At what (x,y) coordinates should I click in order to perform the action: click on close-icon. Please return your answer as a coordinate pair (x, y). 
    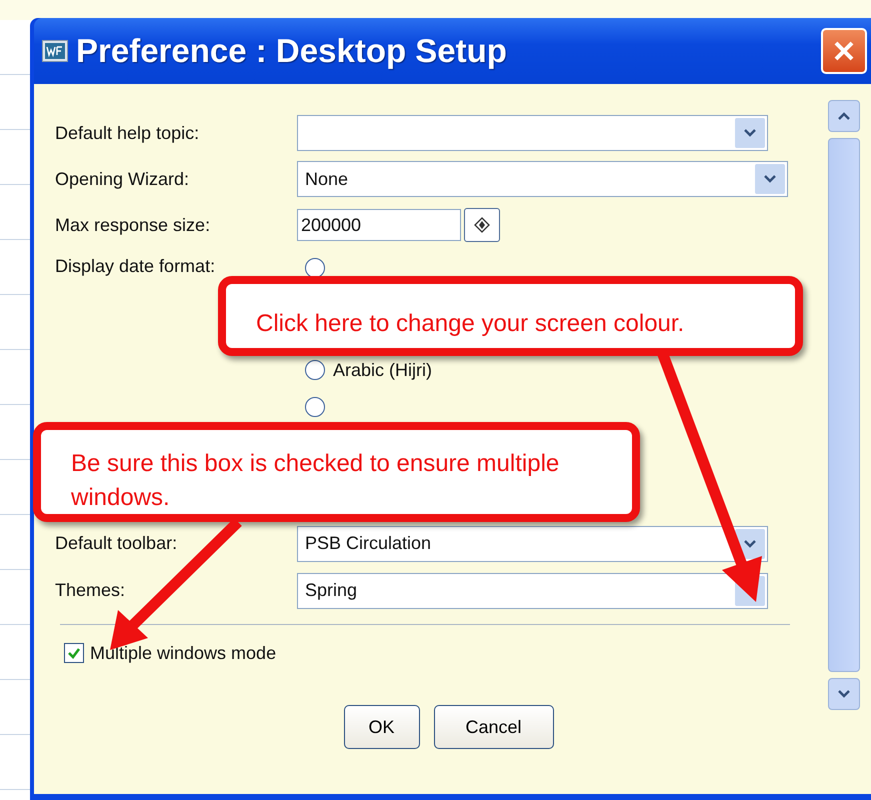
    Looking at the image, I should click on (844, 51).